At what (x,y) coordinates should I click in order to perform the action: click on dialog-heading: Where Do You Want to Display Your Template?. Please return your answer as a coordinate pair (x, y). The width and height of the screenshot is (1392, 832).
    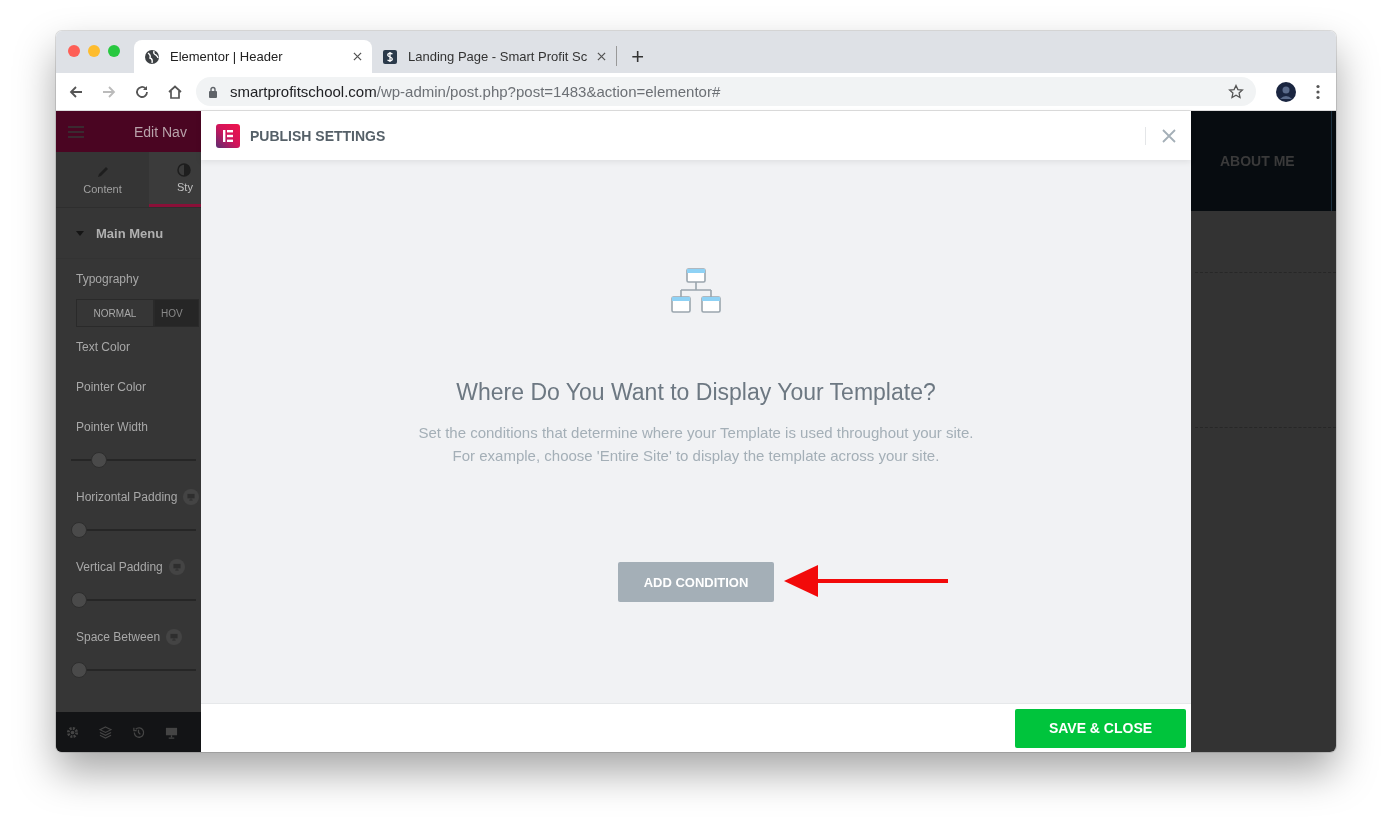
    Looking at the image, I should click on (696, 392).